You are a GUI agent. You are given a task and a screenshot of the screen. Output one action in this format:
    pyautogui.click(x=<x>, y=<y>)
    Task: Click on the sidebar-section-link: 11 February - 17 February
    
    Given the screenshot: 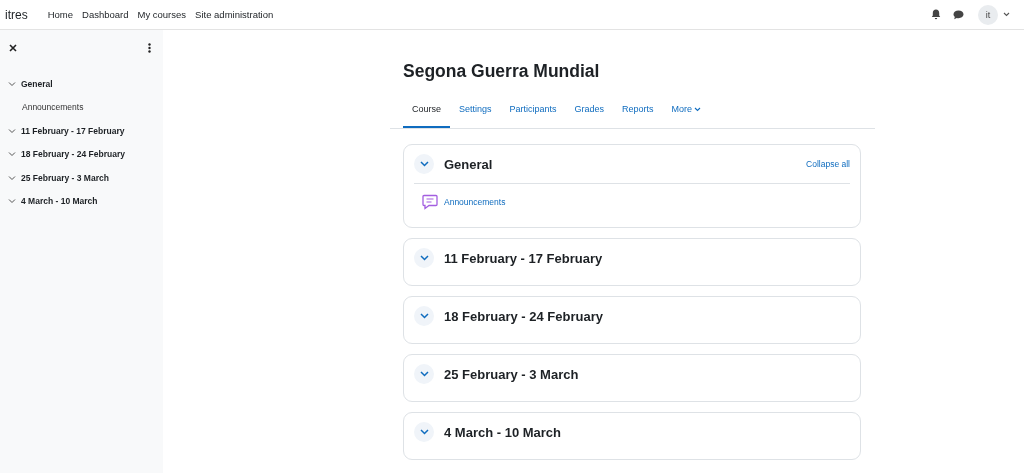 What is the action you would take?
    pyautogui.click(x=73, y=130)
    